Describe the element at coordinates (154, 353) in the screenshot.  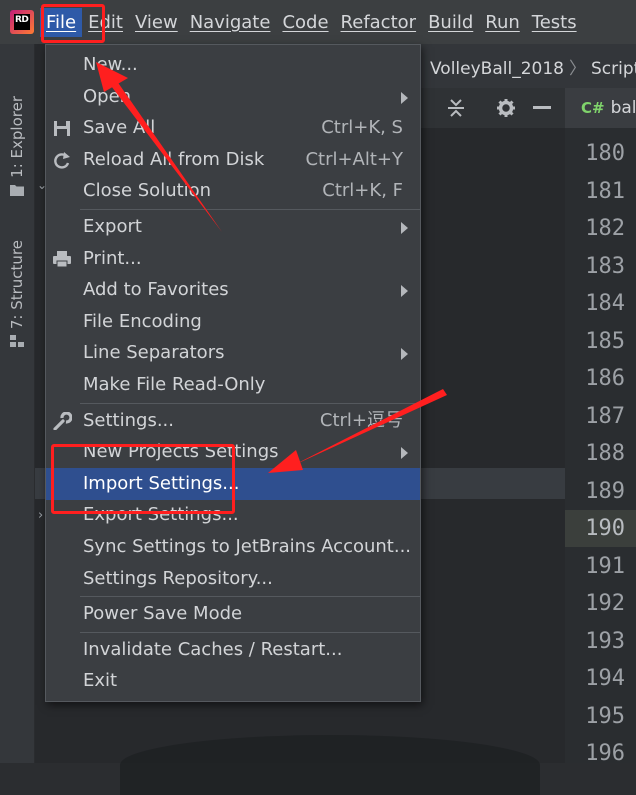
I see `menu-item-label: Line Separators` at that location.